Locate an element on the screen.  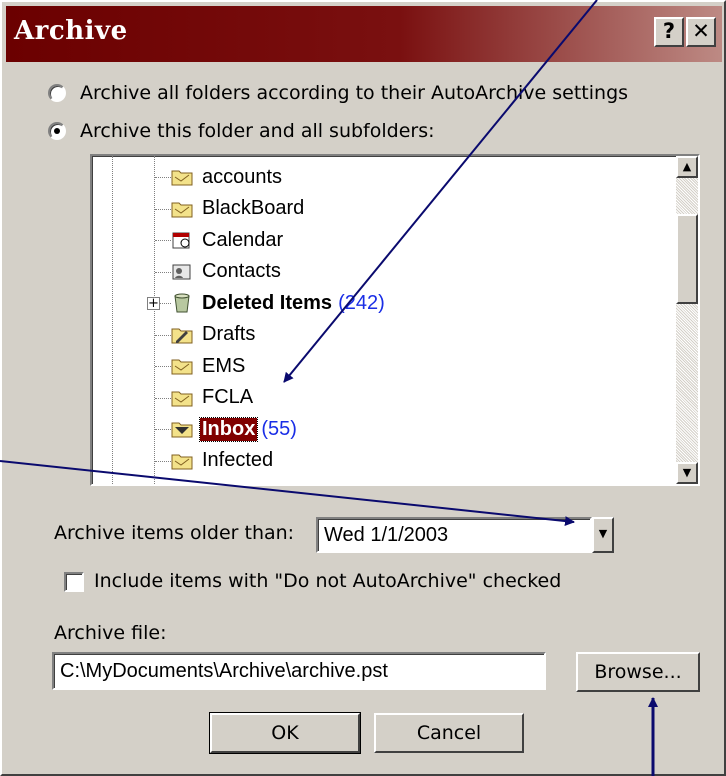
older-than-dropdown-button: ▼ is located at coordinates (603, 535).